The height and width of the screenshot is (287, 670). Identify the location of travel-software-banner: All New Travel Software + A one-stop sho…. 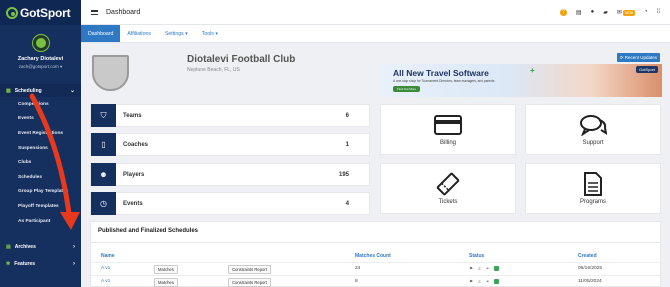
(521, 80).